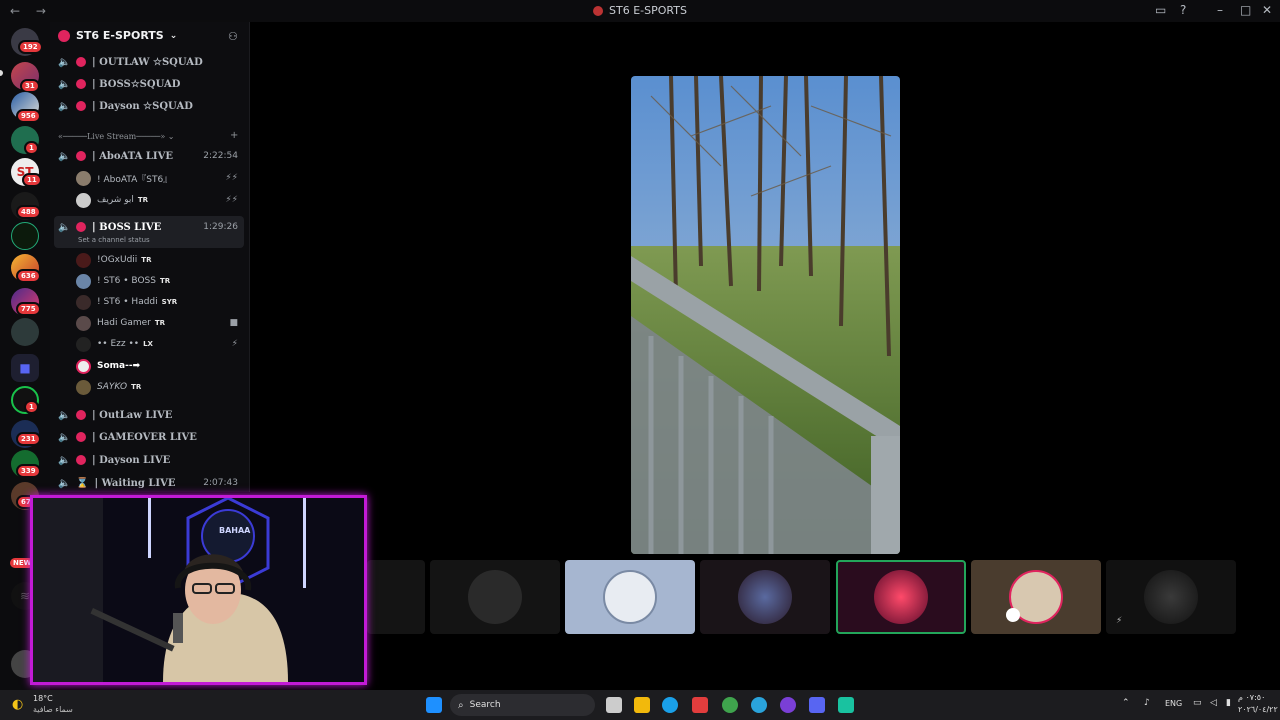  Describe the element at coordinates (670, 705) in the screenshot. I see `edge-icon` at that location.